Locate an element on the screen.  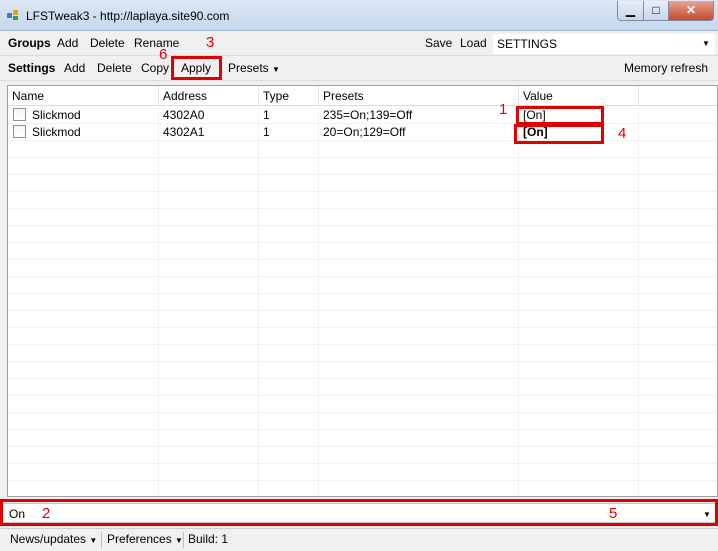
memory-refresh-button: Memory refresh is located at coordinates (666, 68).